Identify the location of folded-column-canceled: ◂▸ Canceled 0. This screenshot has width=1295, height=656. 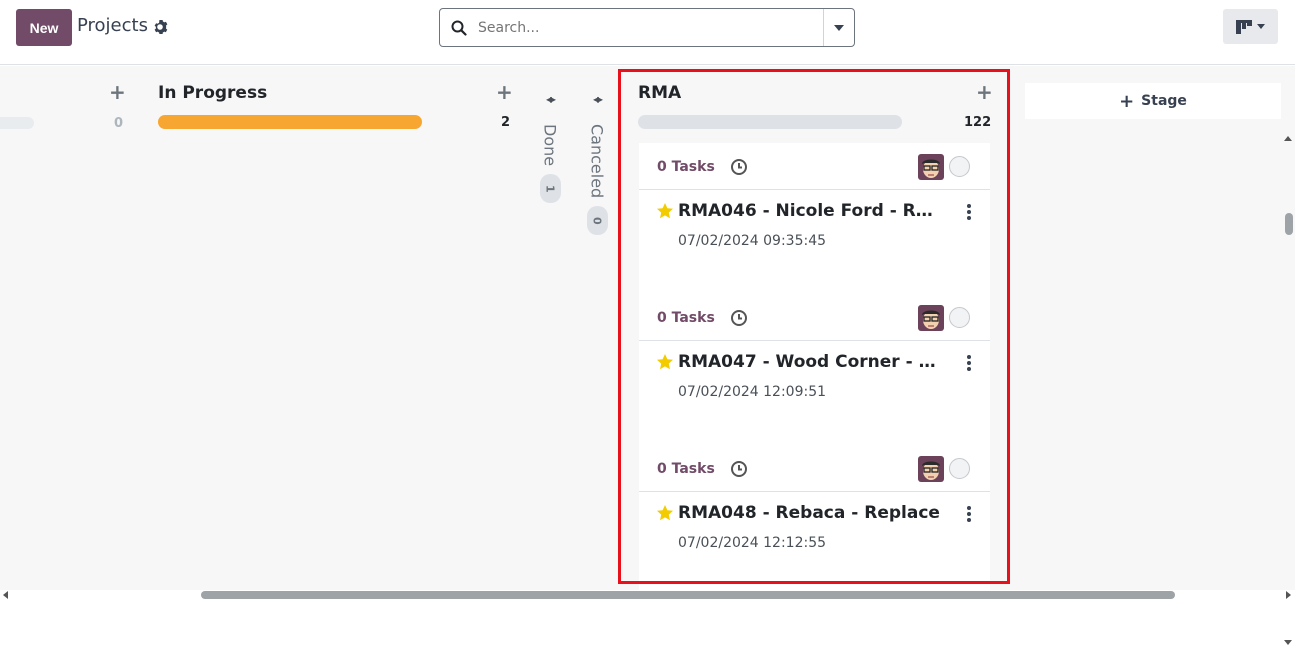
(597, 164).